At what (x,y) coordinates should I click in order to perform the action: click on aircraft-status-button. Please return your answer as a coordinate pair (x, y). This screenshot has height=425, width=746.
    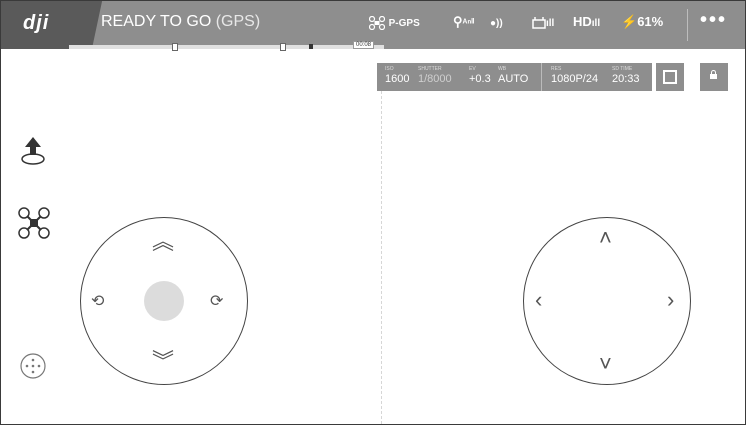
    Looking at the image, I should click on (34, 225).